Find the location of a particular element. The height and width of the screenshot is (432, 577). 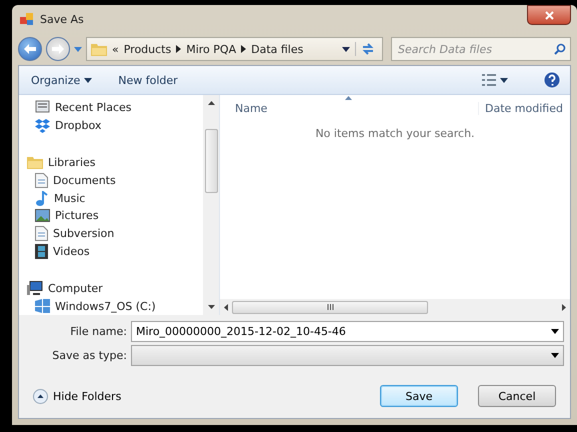

close-icon is located at coordinates (549, 15).